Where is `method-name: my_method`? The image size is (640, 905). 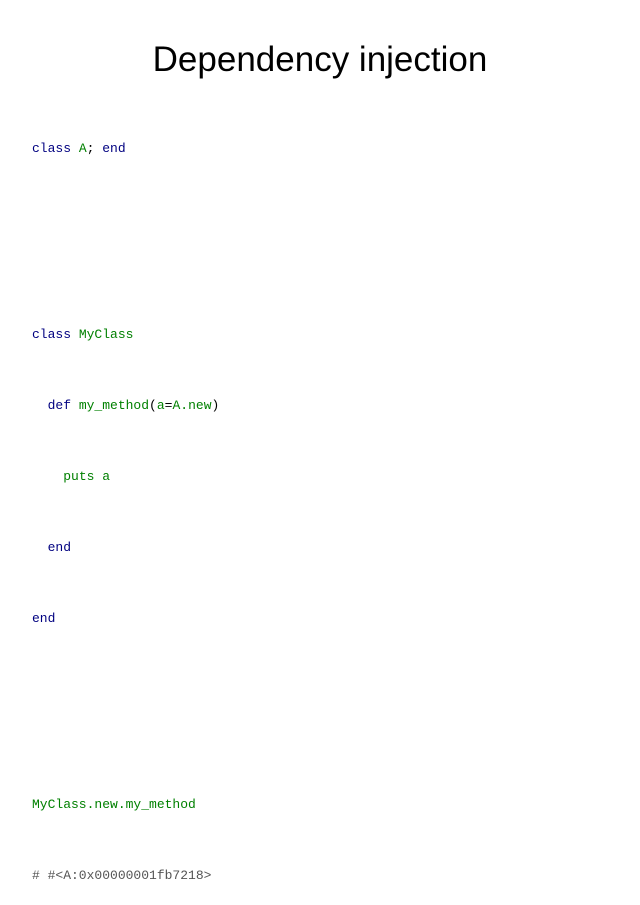 method-name: my_method is located at coordinates (114, 405).